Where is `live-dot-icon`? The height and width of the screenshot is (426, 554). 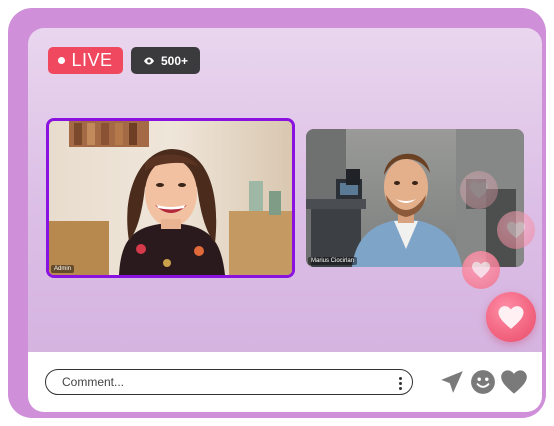 live-dot-icon is located at coordinates (62, 60).